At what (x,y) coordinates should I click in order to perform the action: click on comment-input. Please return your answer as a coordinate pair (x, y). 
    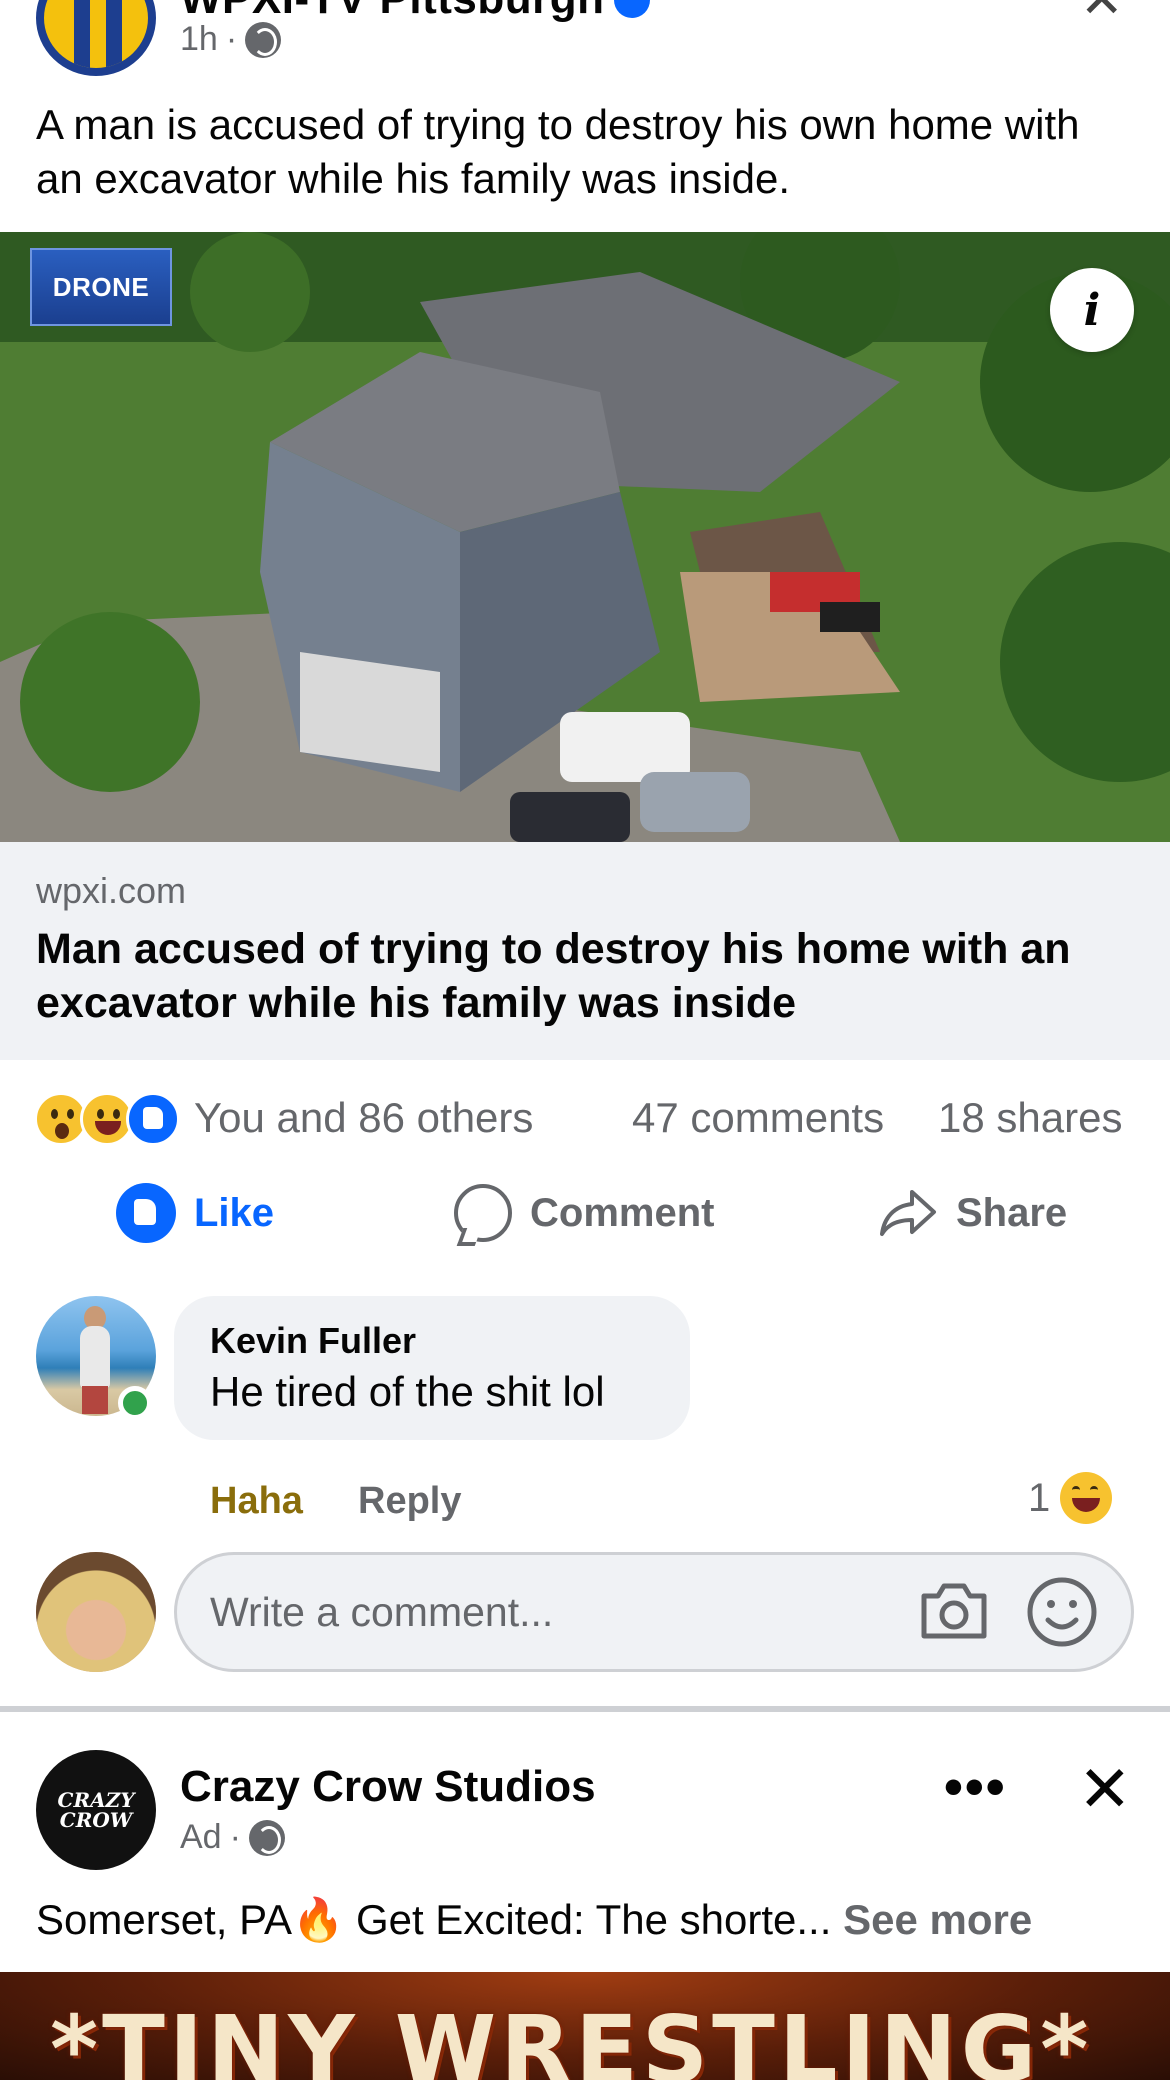
    Looking at the image, I should click on (540, 1612).